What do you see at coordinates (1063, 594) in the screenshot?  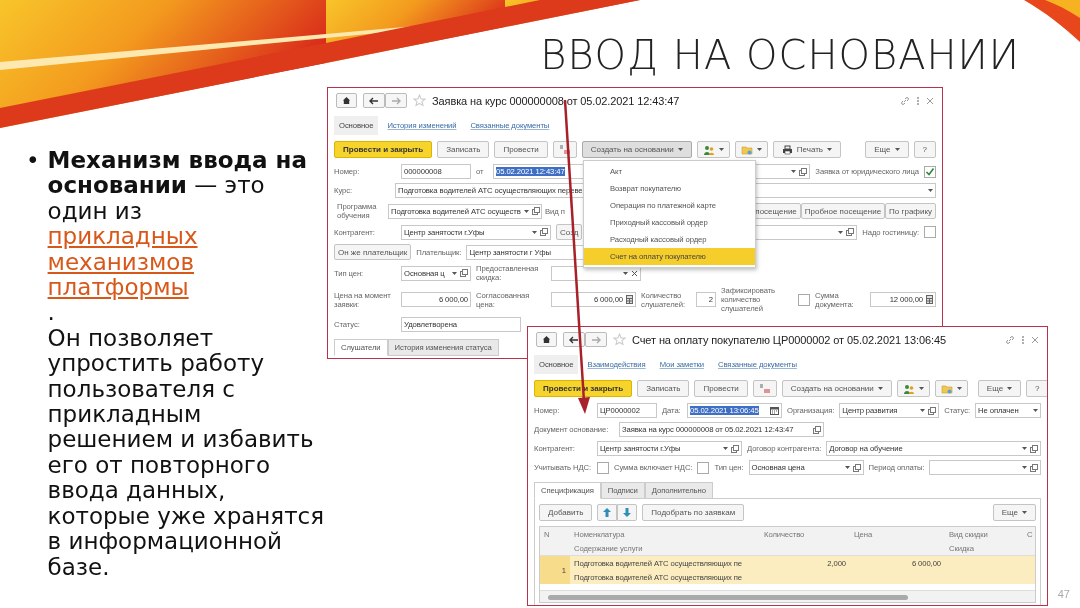 I see `slide-number: 47` at bounding box center [1063, 594].